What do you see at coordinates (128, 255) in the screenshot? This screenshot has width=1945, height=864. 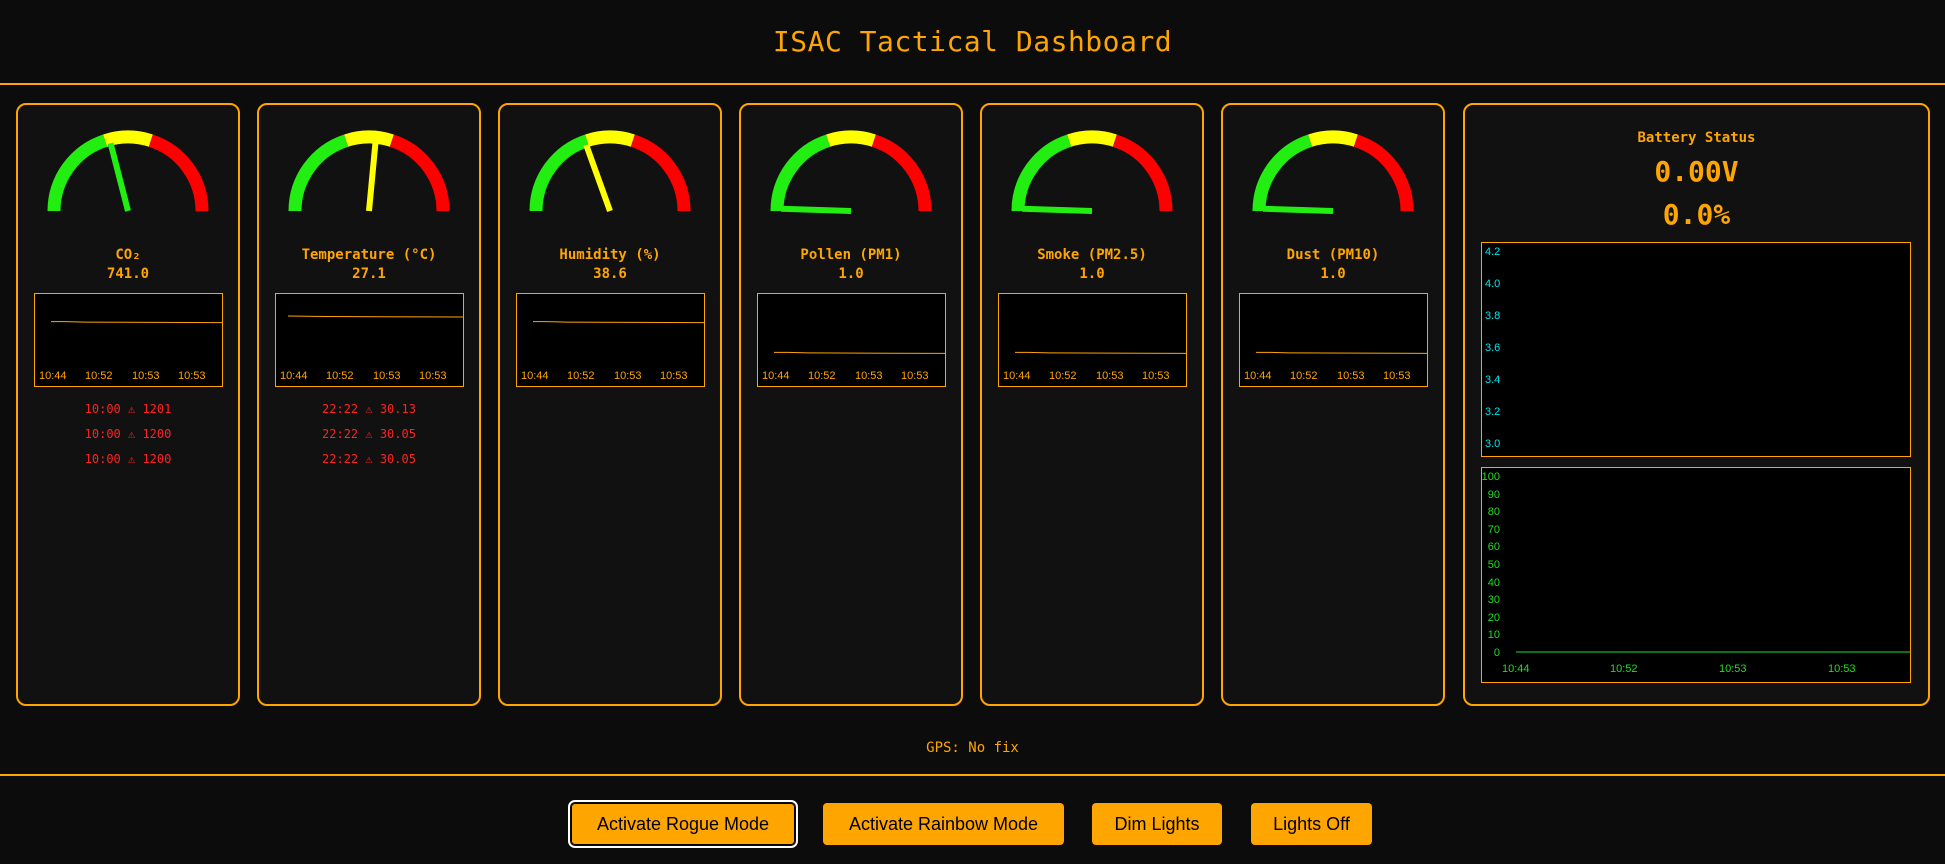 I see `sensor-label: CO₂` at bounding box center [128, 255].